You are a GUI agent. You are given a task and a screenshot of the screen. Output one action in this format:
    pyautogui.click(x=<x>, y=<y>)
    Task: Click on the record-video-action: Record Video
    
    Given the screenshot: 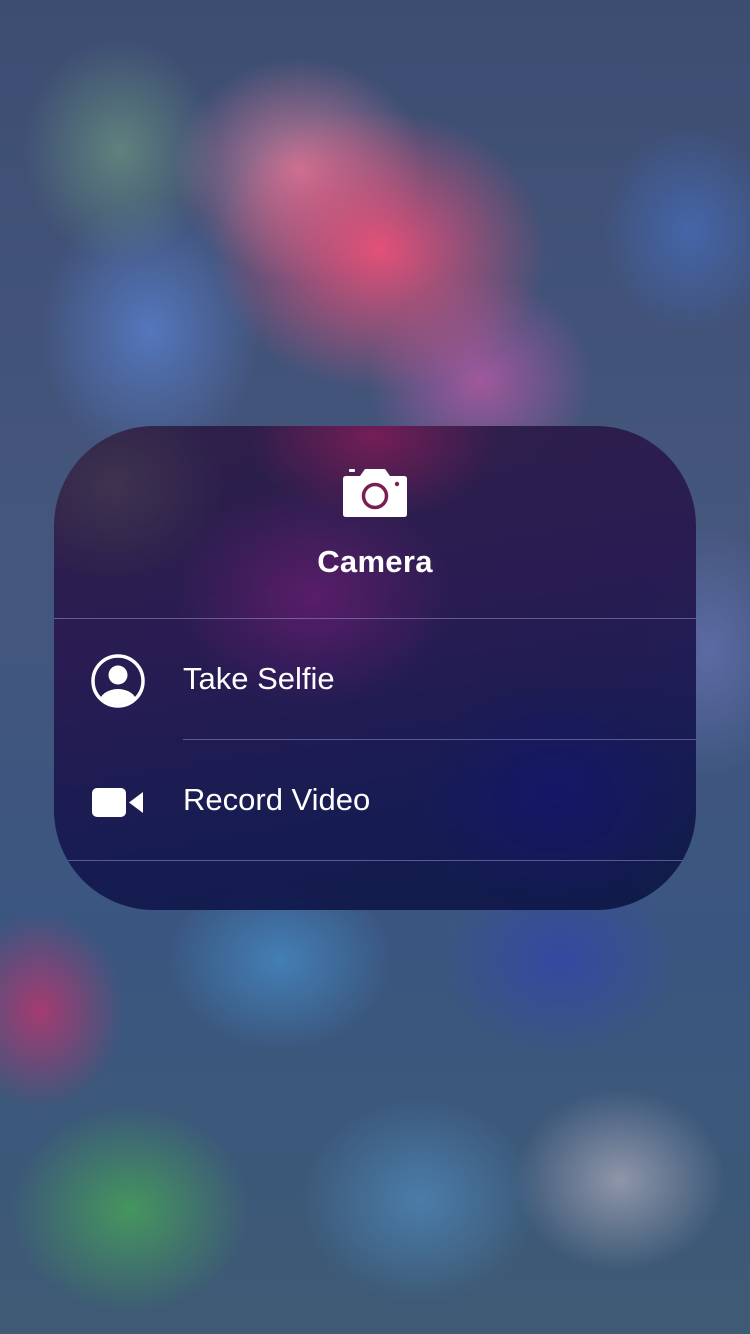 What is the action you would take?
    pyautogui.click(x=375, y=800)
    